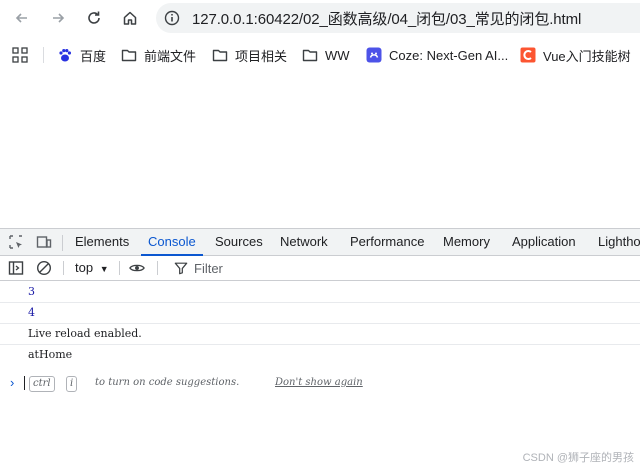  I want to click on tab-elements: Elements, so click(102, 242).